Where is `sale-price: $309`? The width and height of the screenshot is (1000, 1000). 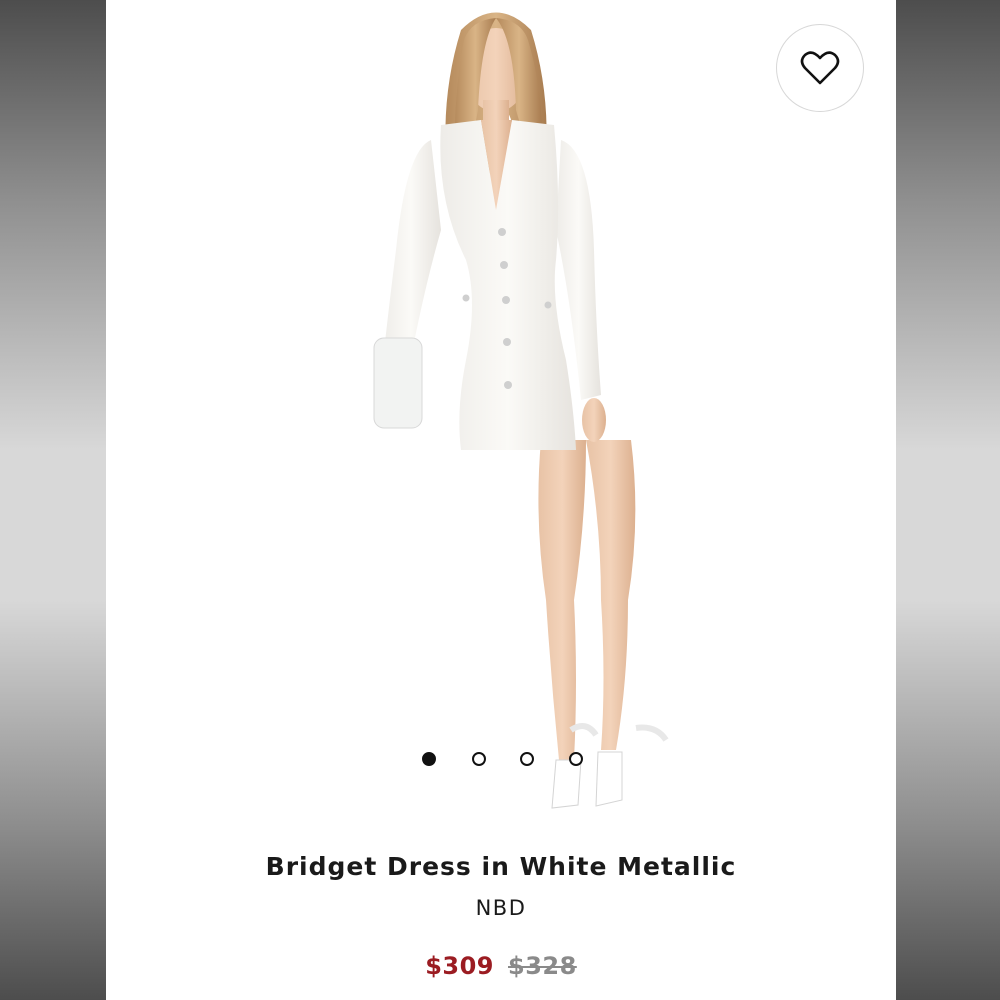 sale-price: $309 is located at coordinates (459, 966).